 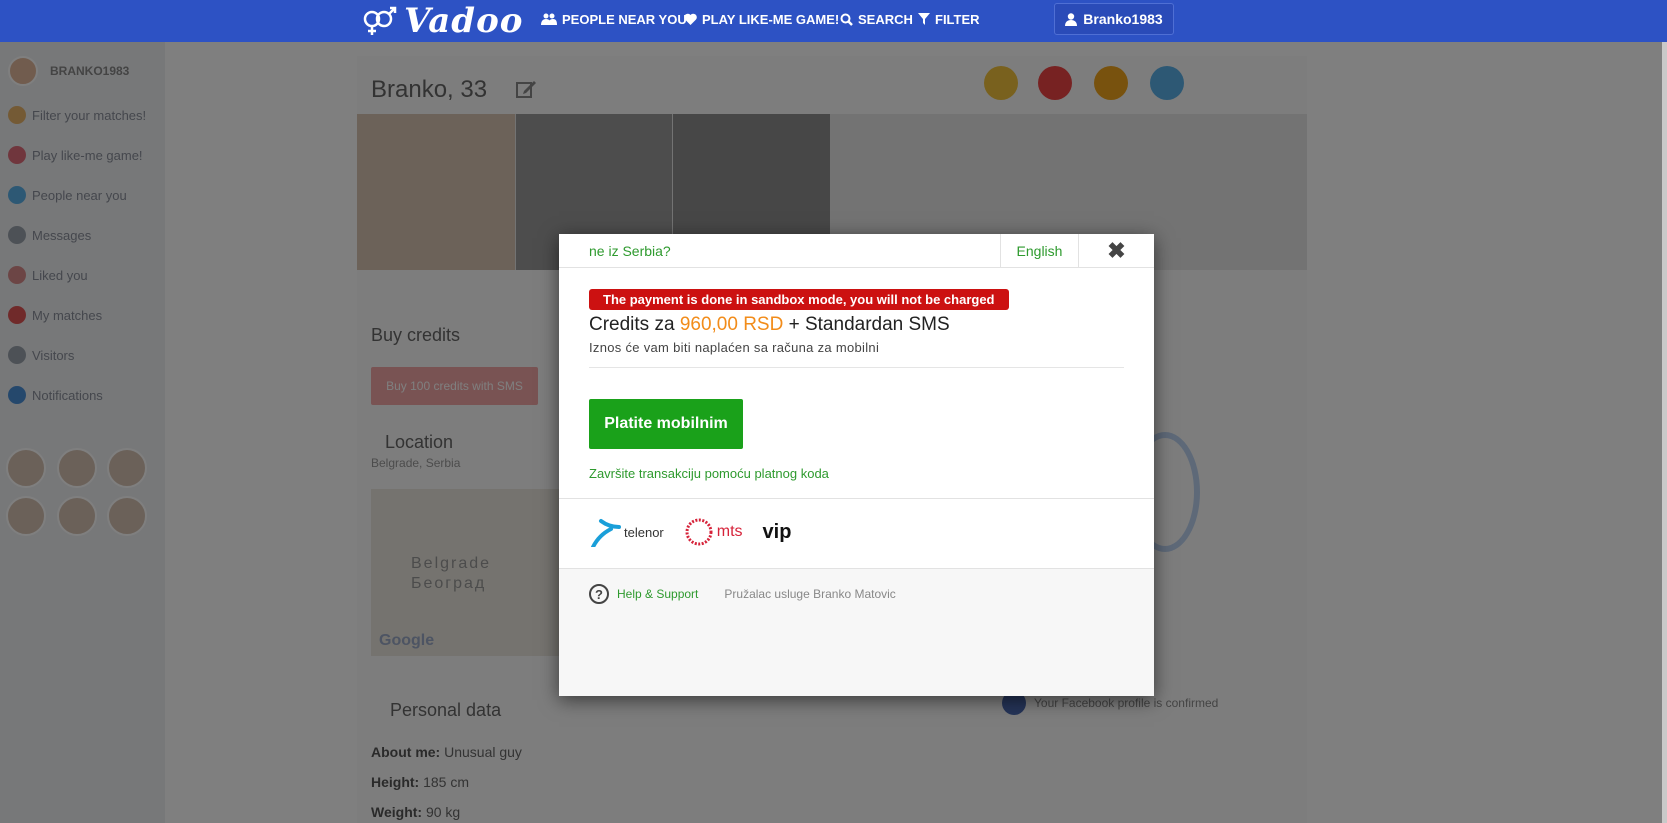 I want to click on credits-price-line: Credits za 960,00 RSD + Standardan SMS, so click(x=769, y=325).